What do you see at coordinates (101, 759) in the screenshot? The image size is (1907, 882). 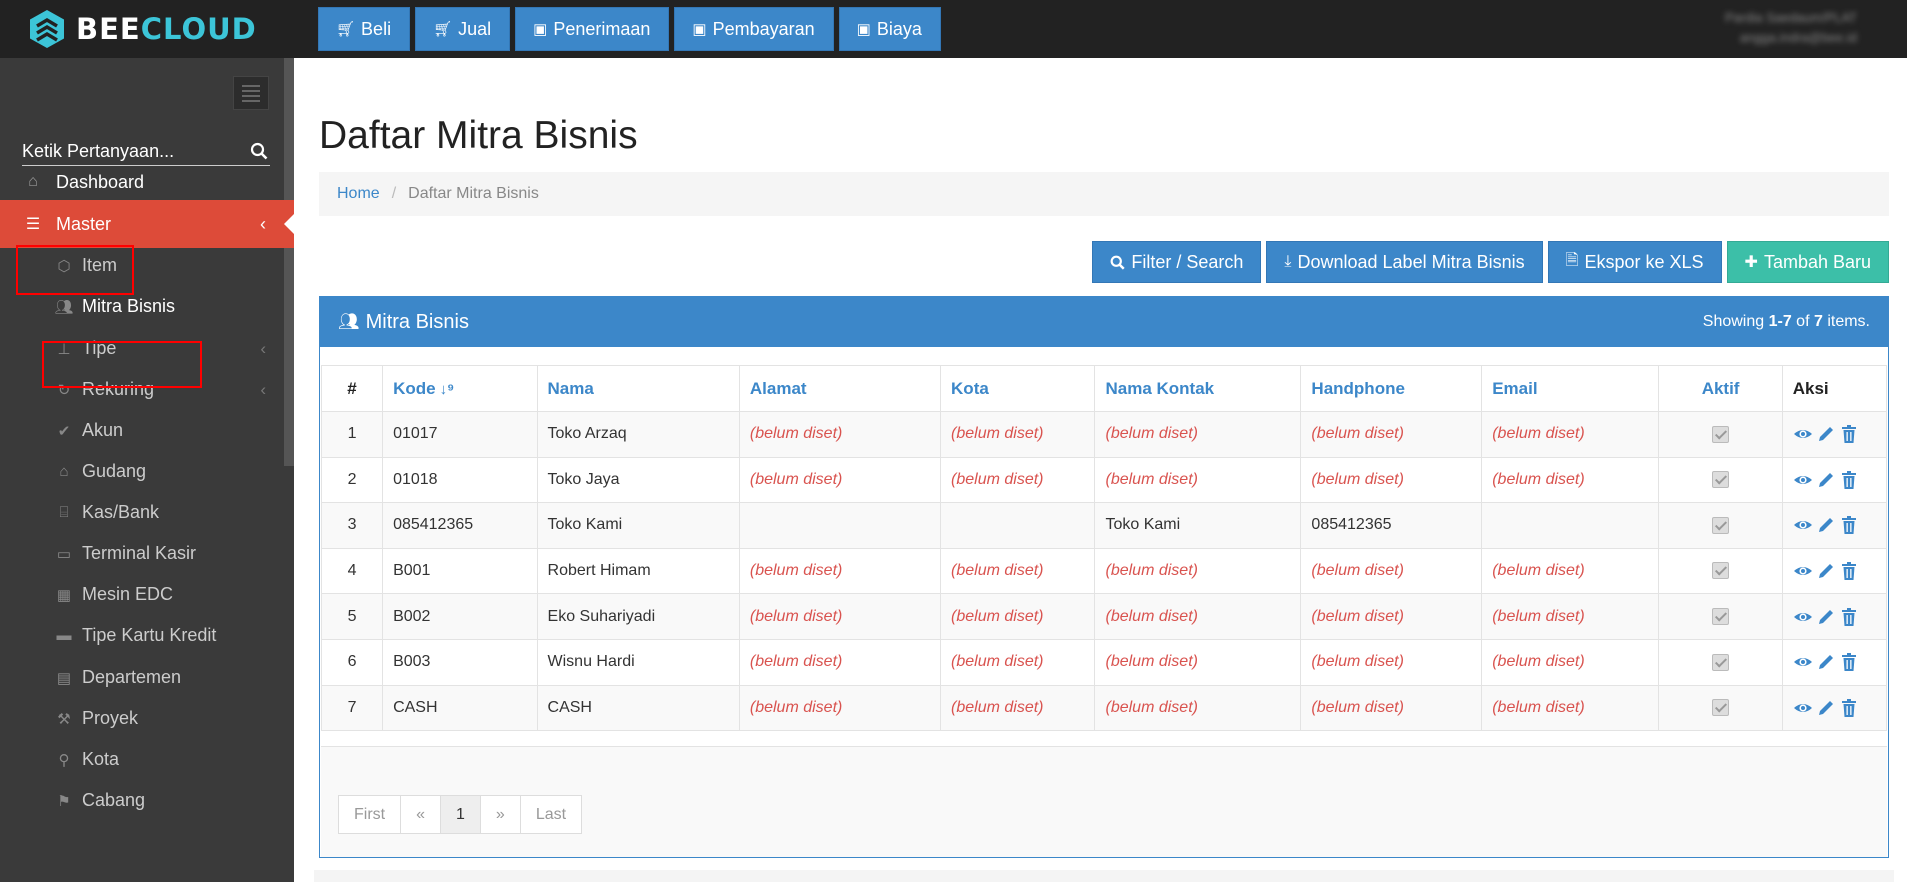 I see `sidebar-subitem-kota-label: Kota` at bounding box center [101, 759].